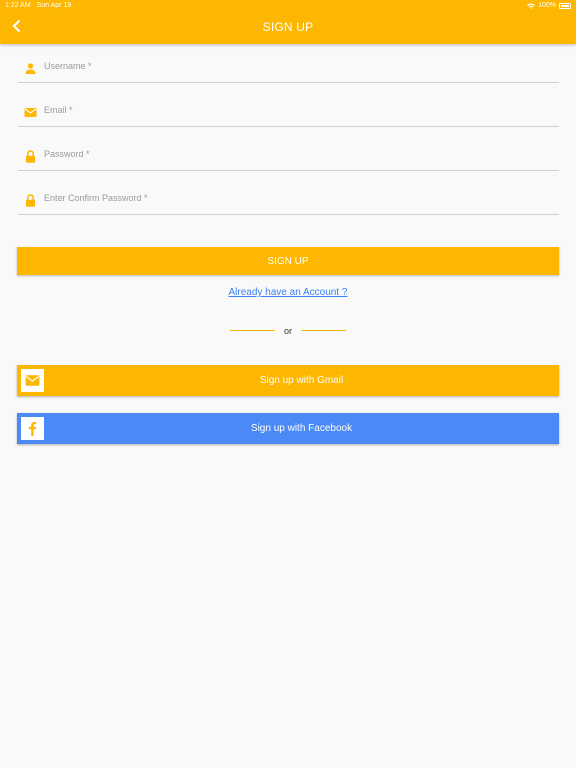 The height and width of the screenshot is (768, 576). I want to click on facebook-icon-box, so click(32, 428).